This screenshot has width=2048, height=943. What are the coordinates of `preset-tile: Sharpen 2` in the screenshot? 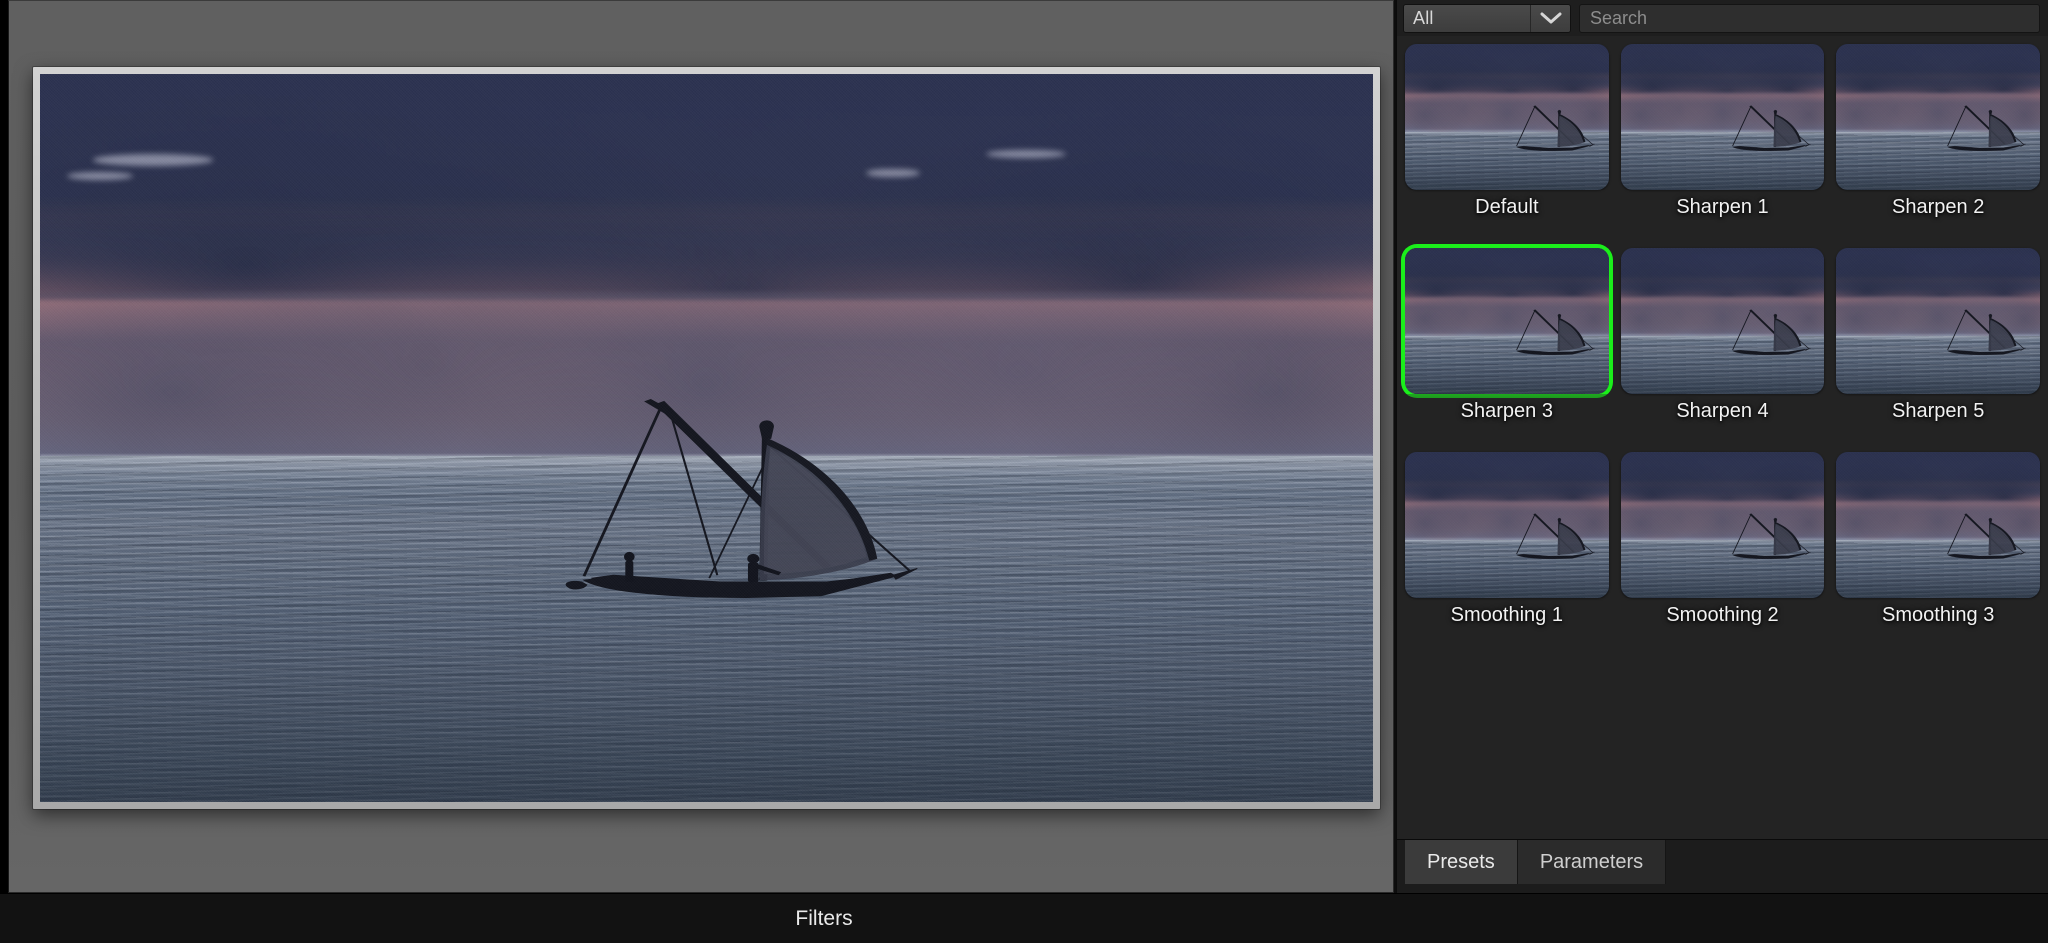 It's located at (1938, 140).